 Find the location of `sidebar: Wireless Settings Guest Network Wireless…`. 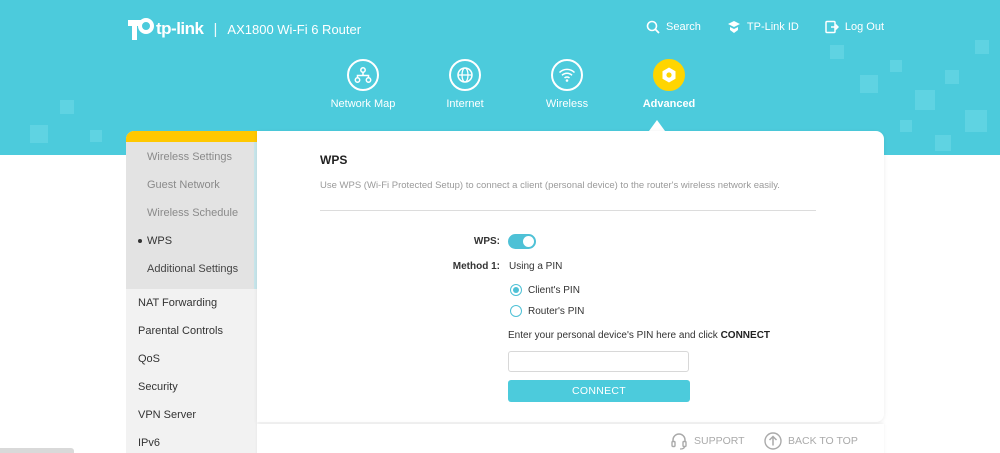

sidebar: Wireless Settings Guest Network Wireless… is located at coordinates (191, 292).